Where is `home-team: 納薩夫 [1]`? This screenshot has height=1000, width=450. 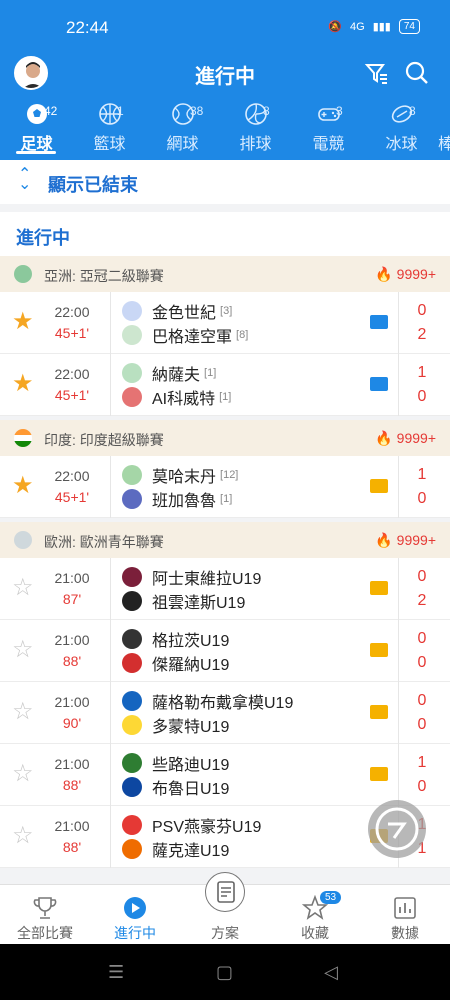 home-team: 納薩夫 [1] is located at coordinates (169, 373).